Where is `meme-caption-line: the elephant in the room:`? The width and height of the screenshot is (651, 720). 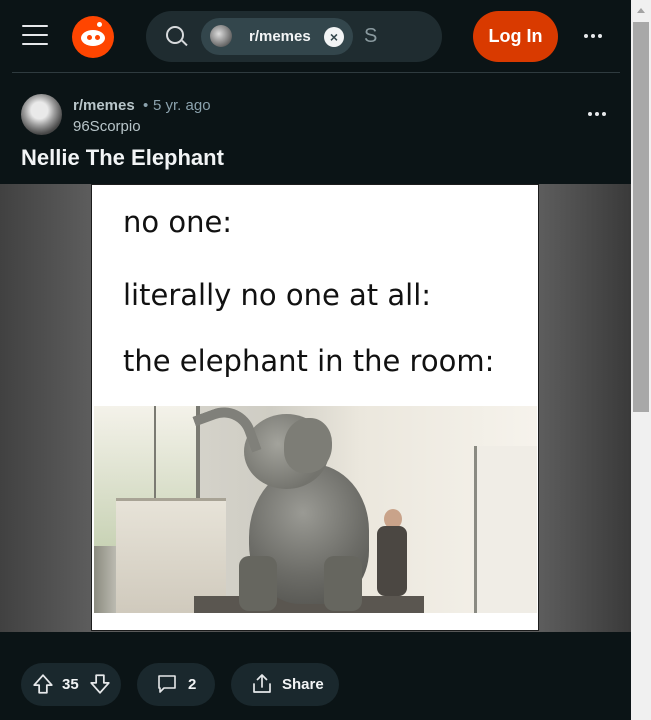 meme-caption-line: the elephant in the room: is located at coordinates (309, 361).